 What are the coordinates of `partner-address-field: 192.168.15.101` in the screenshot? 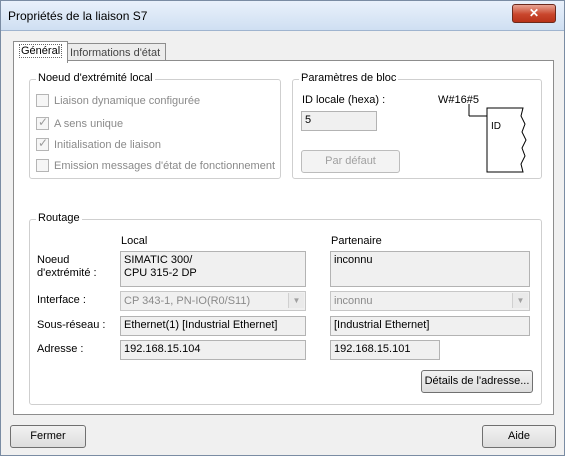 It's located at (385, 350).